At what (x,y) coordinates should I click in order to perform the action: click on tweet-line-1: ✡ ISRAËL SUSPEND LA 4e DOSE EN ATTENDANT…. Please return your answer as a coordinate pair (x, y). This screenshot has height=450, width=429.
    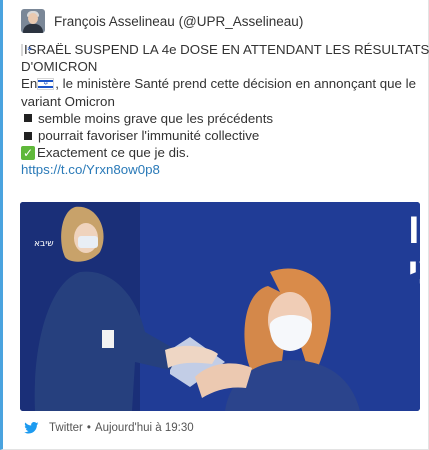
    Looking at the image, I should click on (225, 49).